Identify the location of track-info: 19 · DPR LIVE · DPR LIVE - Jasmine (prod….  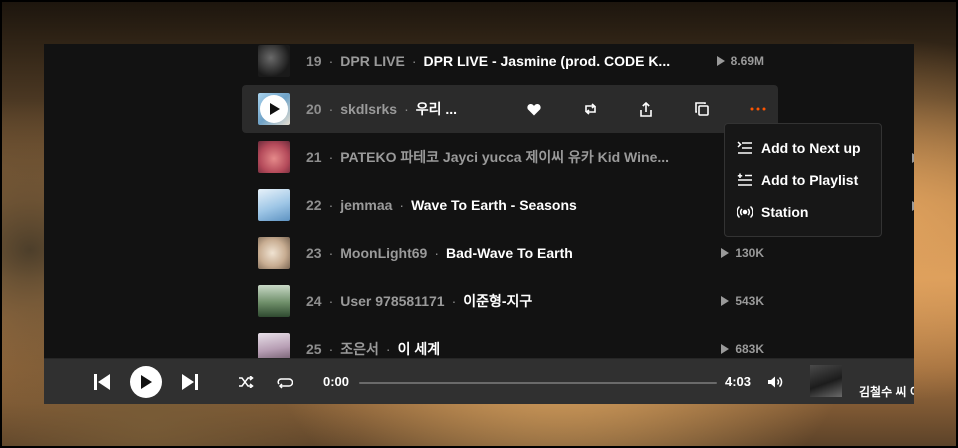
(542, 61).